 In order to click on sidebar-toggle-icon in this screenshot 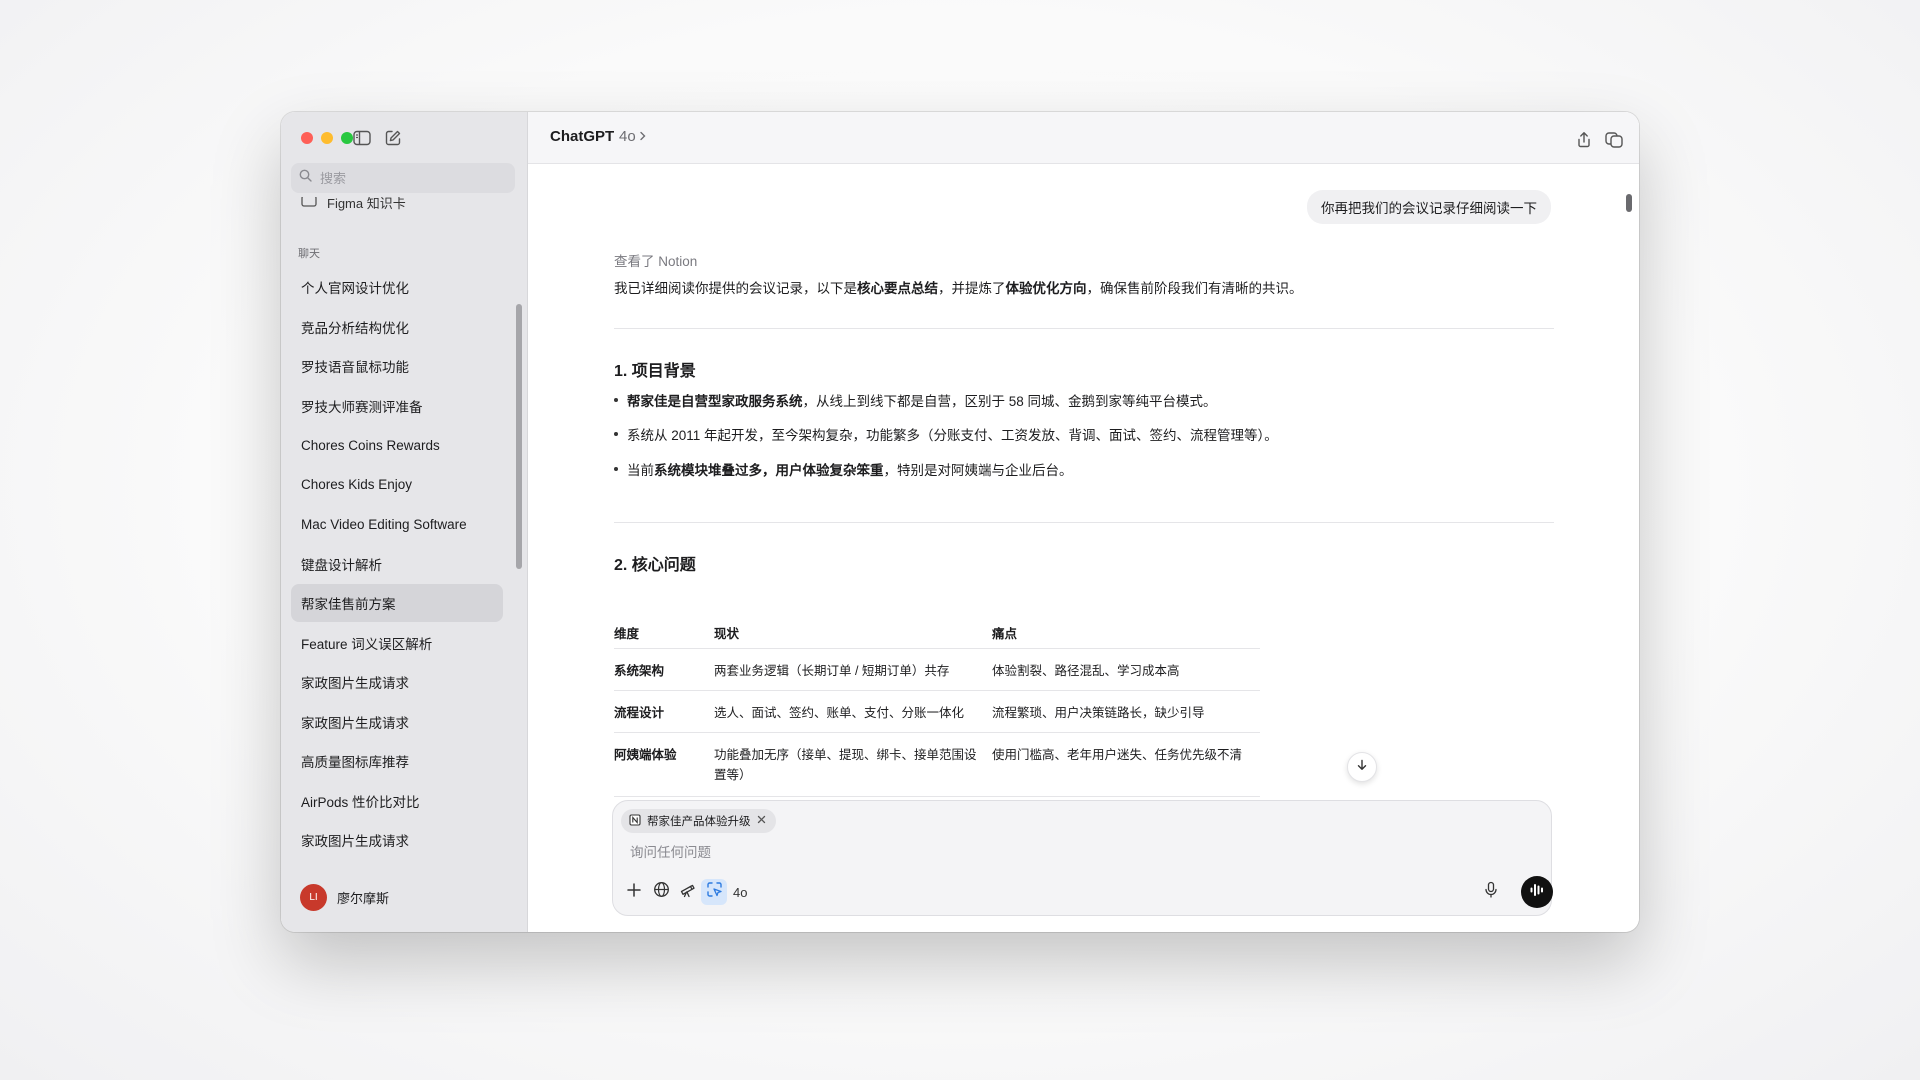, I will do `click(362, 138)`.